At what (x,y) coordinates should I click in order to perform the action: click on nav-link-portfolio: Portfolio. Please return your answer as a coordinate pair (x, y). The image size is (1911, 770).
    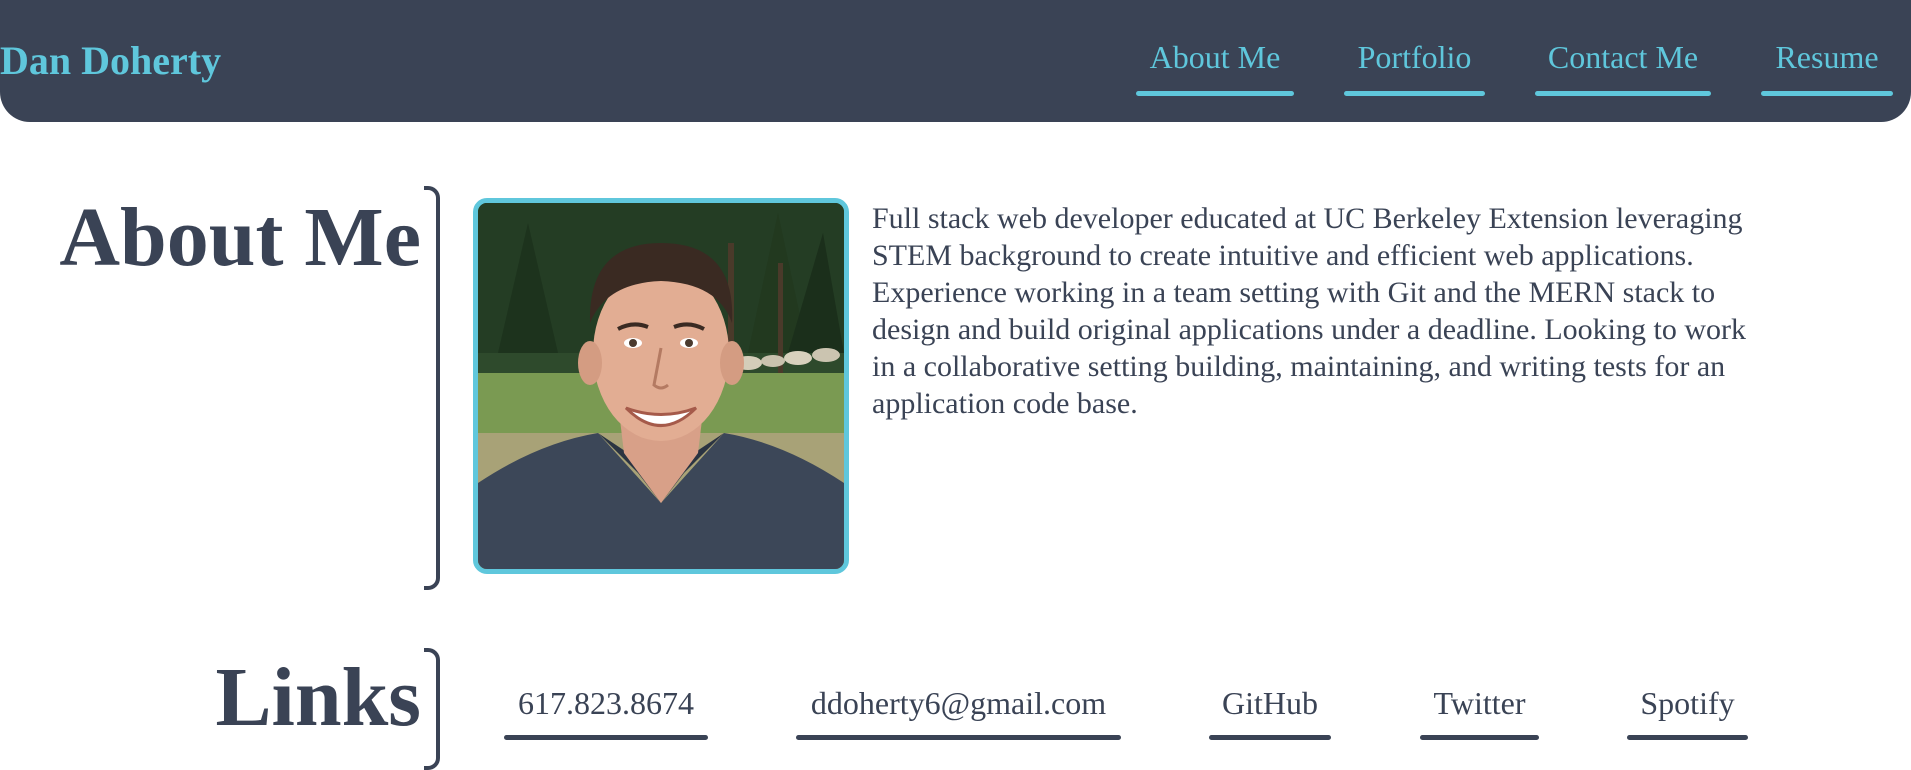
    Looking at the image, I should click on (1414, 67).